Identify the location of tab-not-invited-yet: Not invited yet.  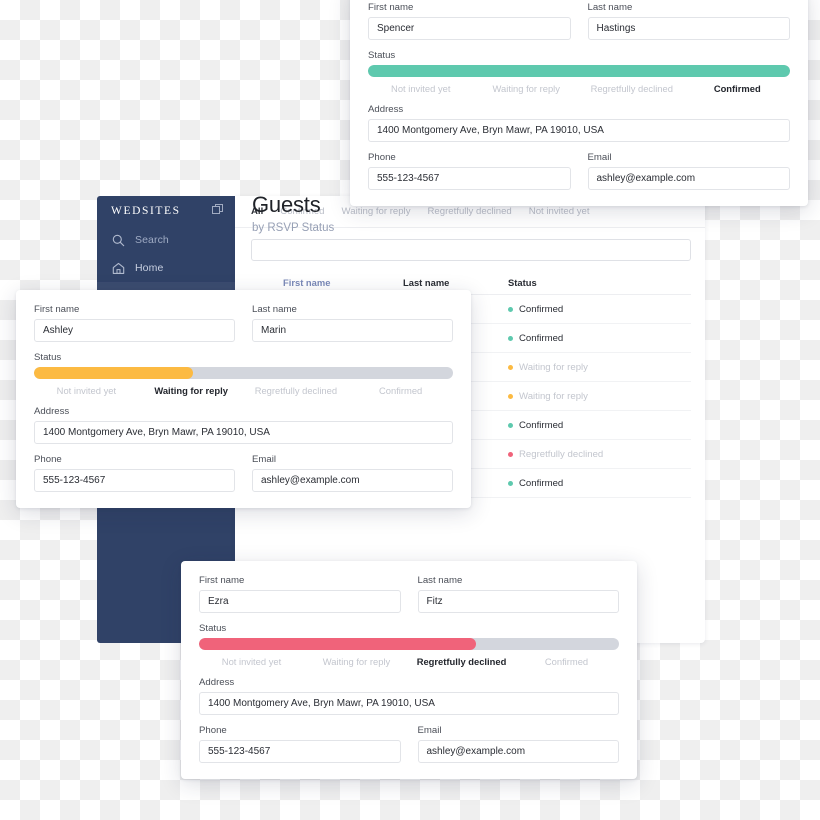
(559, 211).